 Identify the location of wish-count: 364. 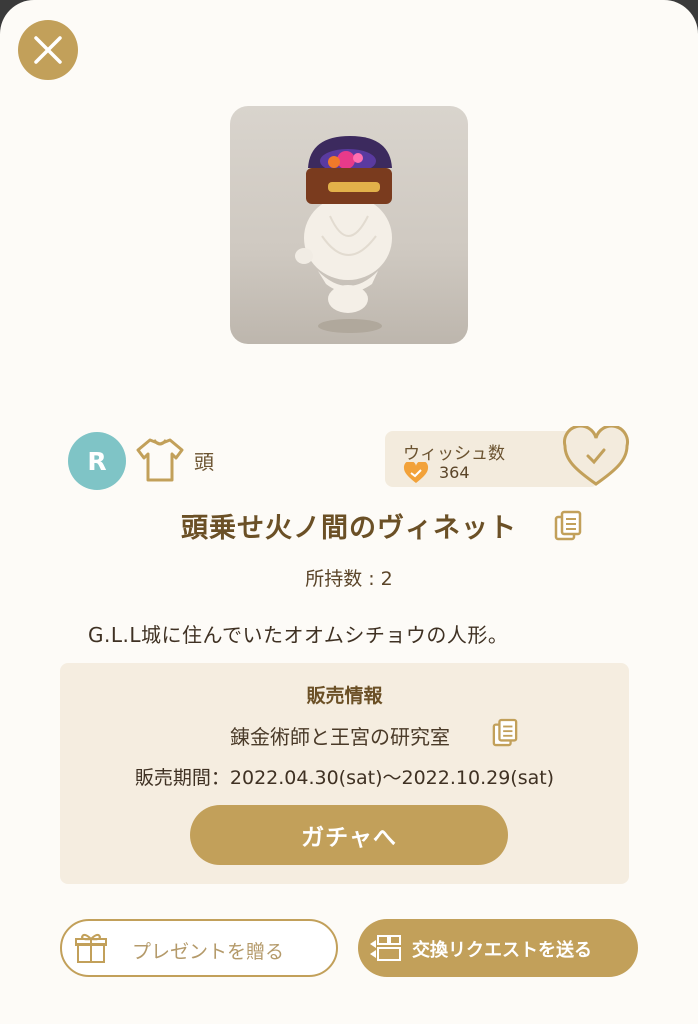
(454, 472).